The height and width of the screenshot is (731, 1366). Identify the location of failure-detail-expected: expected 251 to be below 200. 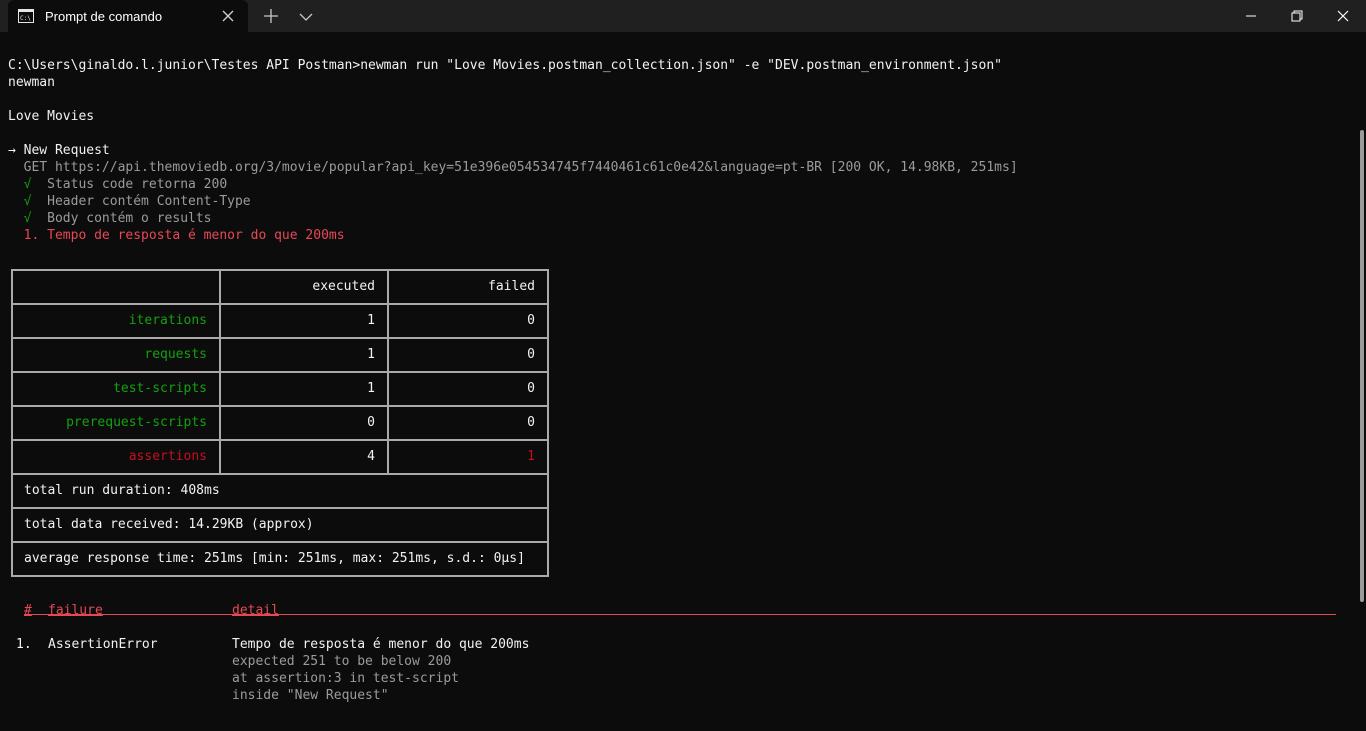
(342, 661).